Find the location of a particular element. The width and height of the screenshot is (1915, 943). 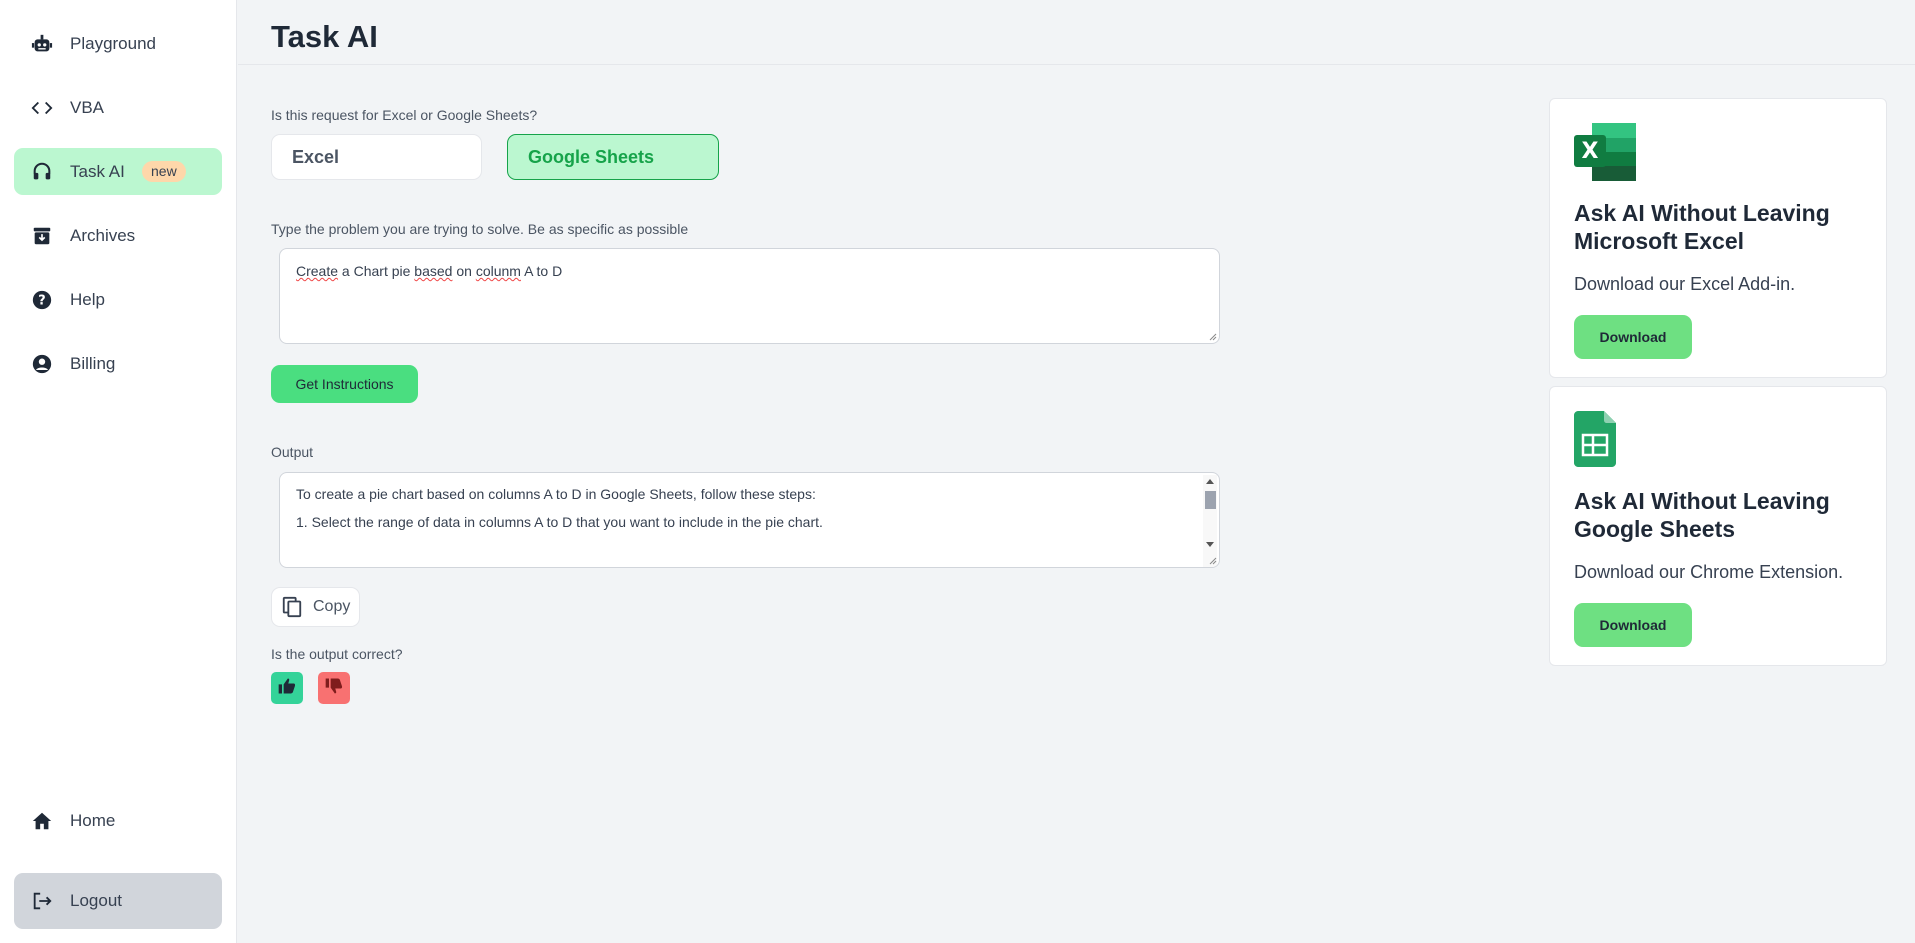

code-icon is located at coordinates (42, 108).